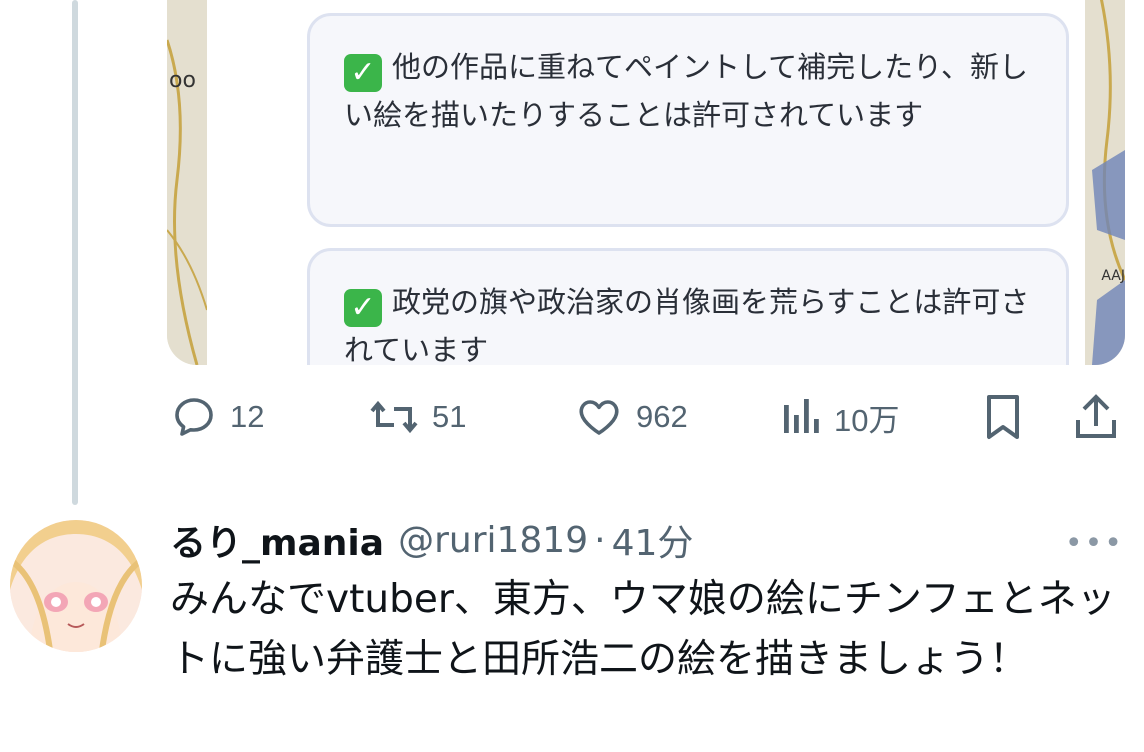  What do you see at coordinates (194, 417) in the screenshot?
I see `reply-icon` at bounding box center [194, 417].